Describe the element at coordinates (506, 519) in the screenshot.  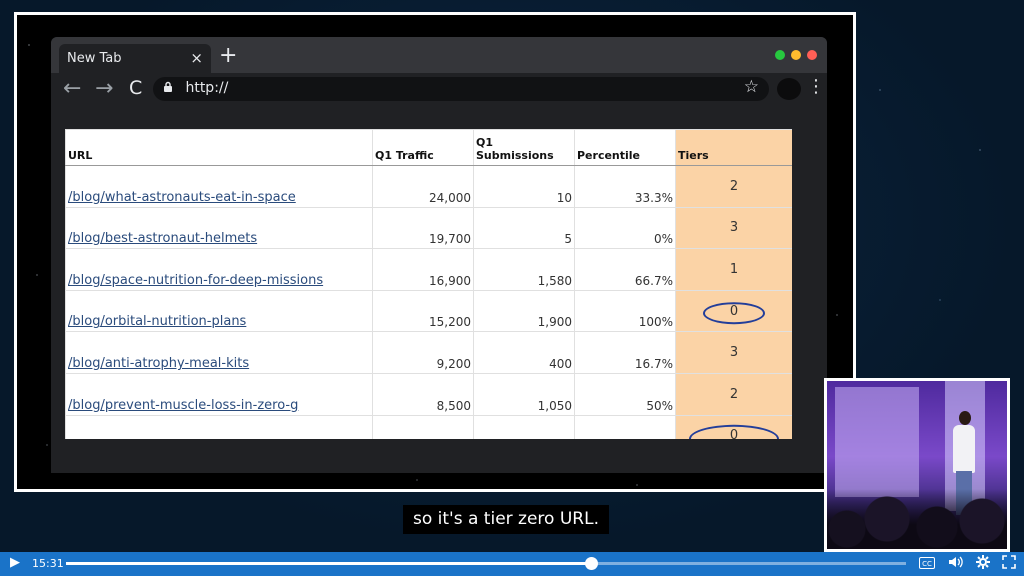
I see `subtitle-caption: so it's a tier zero URL.` at that location.